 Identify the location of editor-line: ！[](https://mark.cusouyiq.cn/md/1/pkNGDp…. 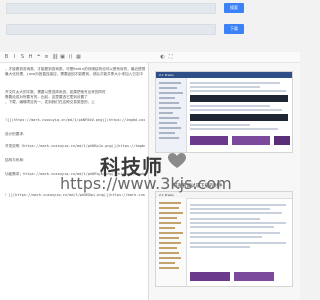
(75, 195).